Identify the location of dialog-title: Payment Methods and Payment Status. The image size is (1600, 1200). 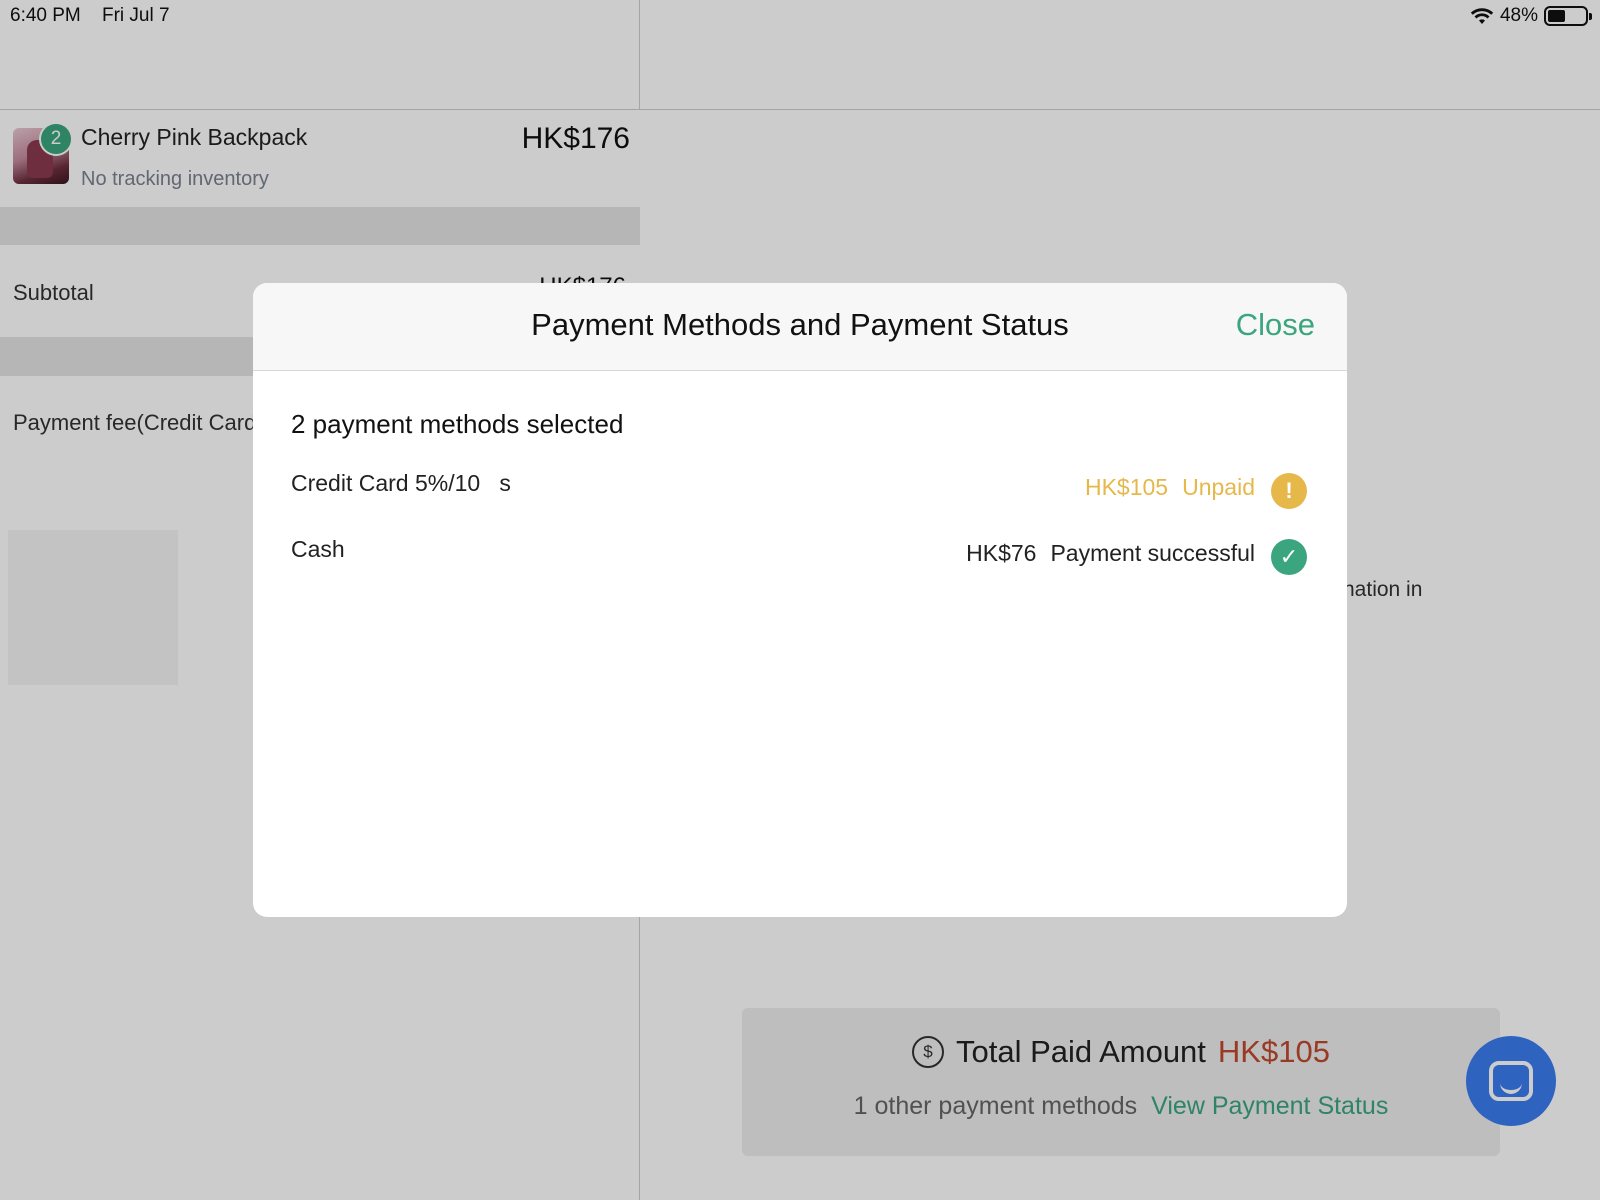
(800, 324).